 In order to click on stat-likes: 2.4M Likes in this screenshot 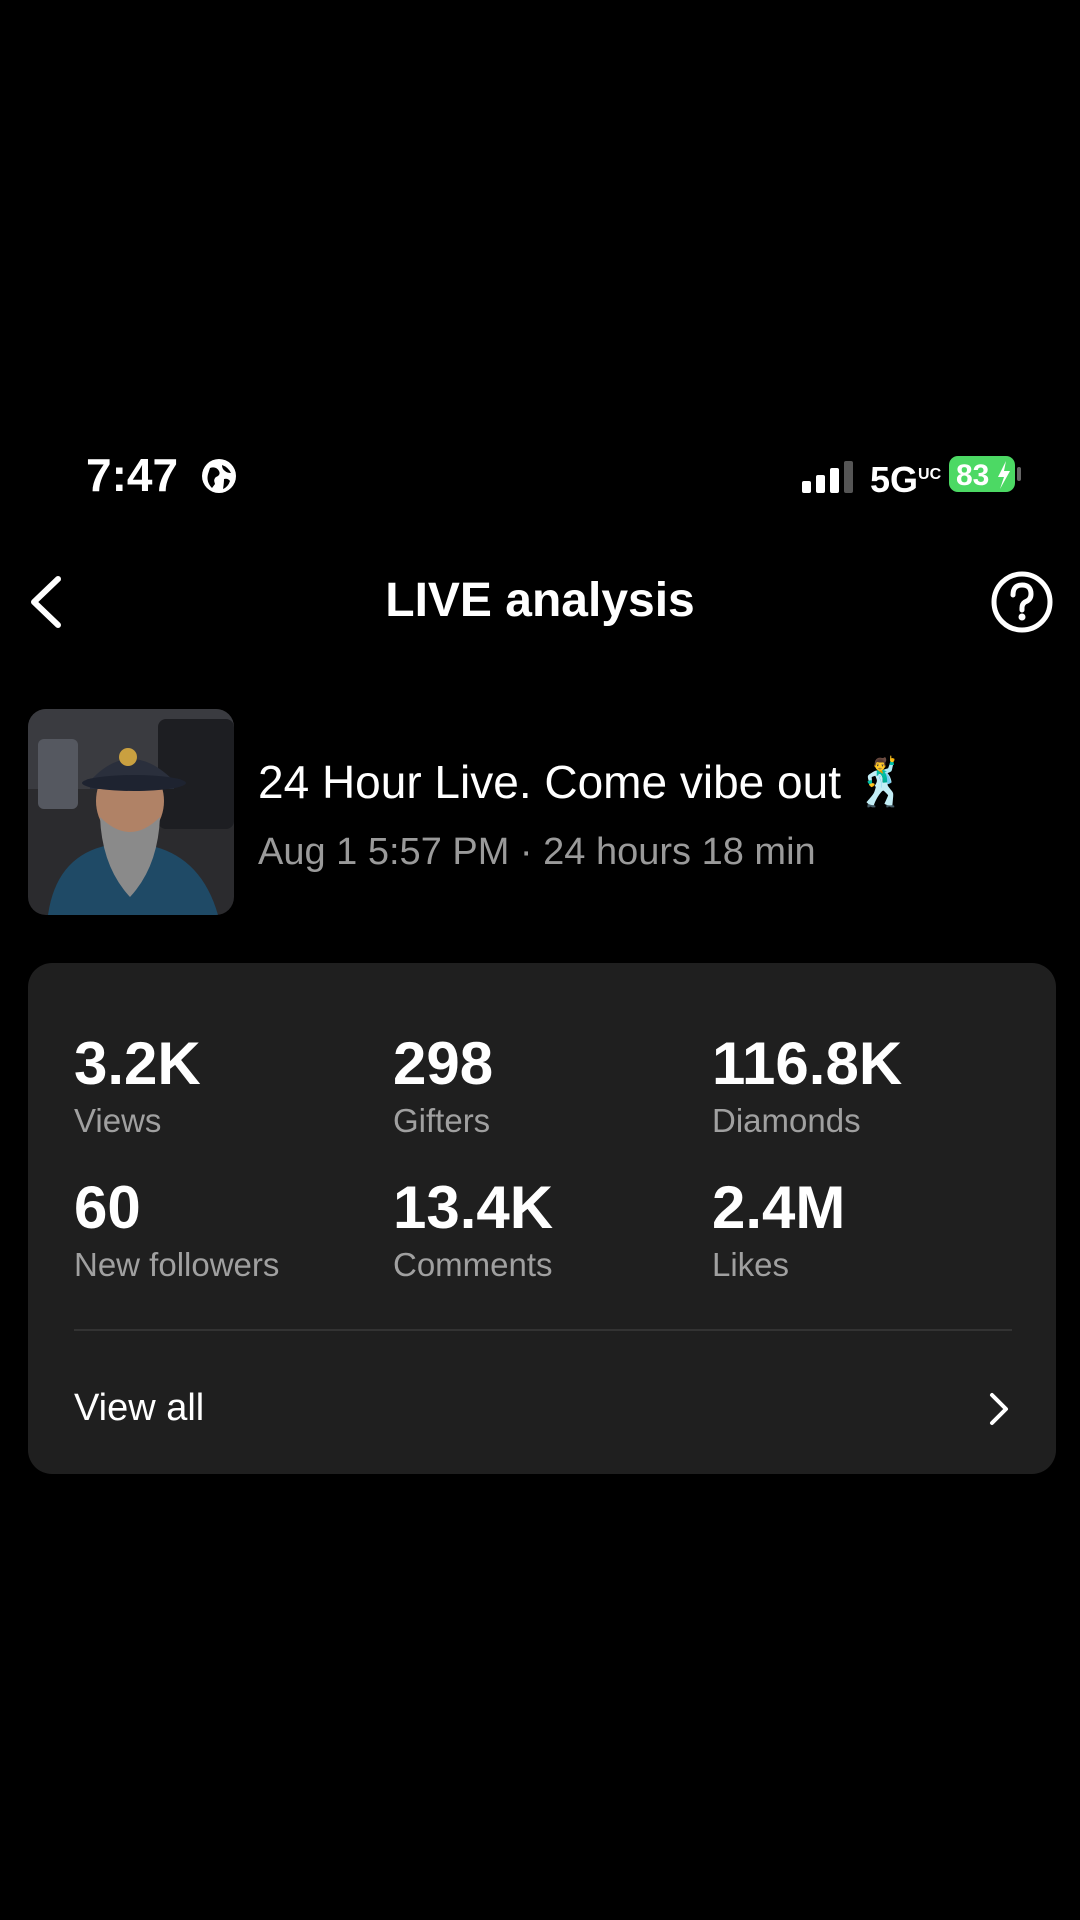, I will do `click(778, 1230)`.